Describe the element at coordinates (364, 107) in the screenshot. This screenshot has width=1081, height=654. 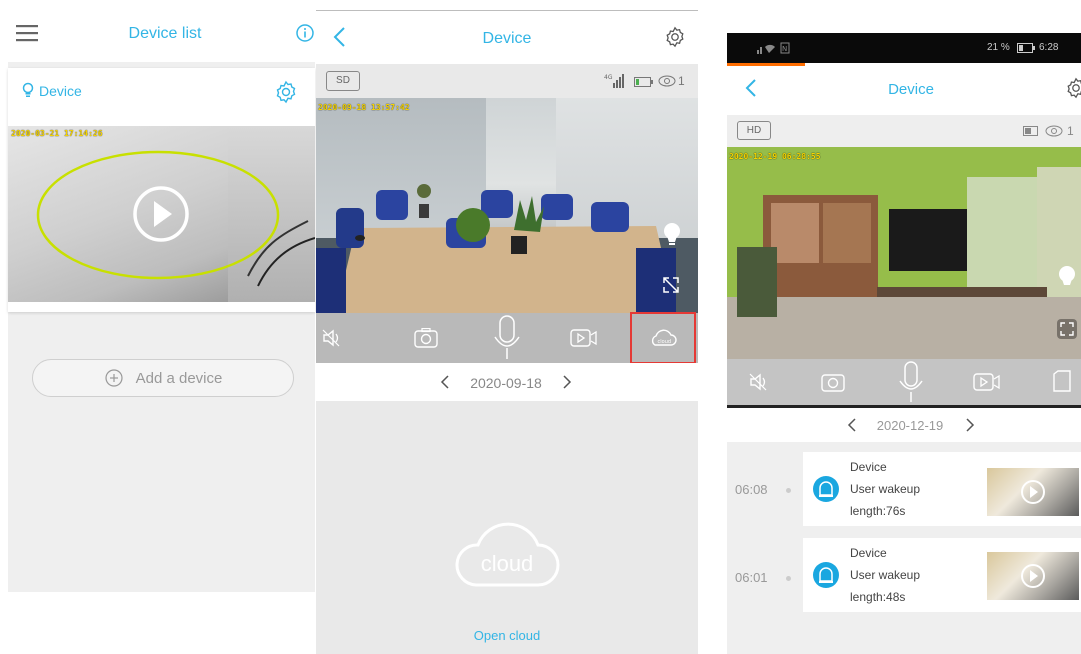
I see `video-timestamp: 2020-09-18 13:57:42` at that location.